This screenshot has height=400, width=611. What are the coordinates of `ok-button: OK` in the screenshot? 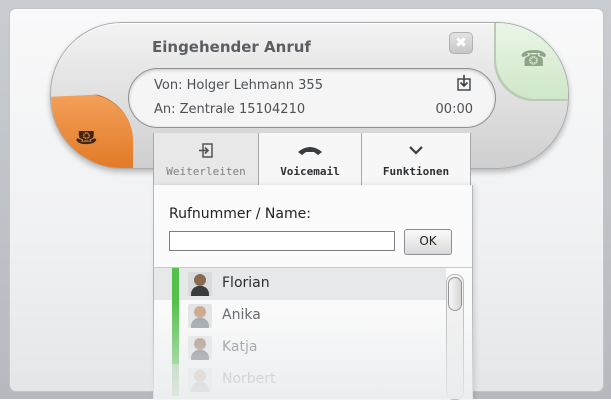 It's located at (428, 242).